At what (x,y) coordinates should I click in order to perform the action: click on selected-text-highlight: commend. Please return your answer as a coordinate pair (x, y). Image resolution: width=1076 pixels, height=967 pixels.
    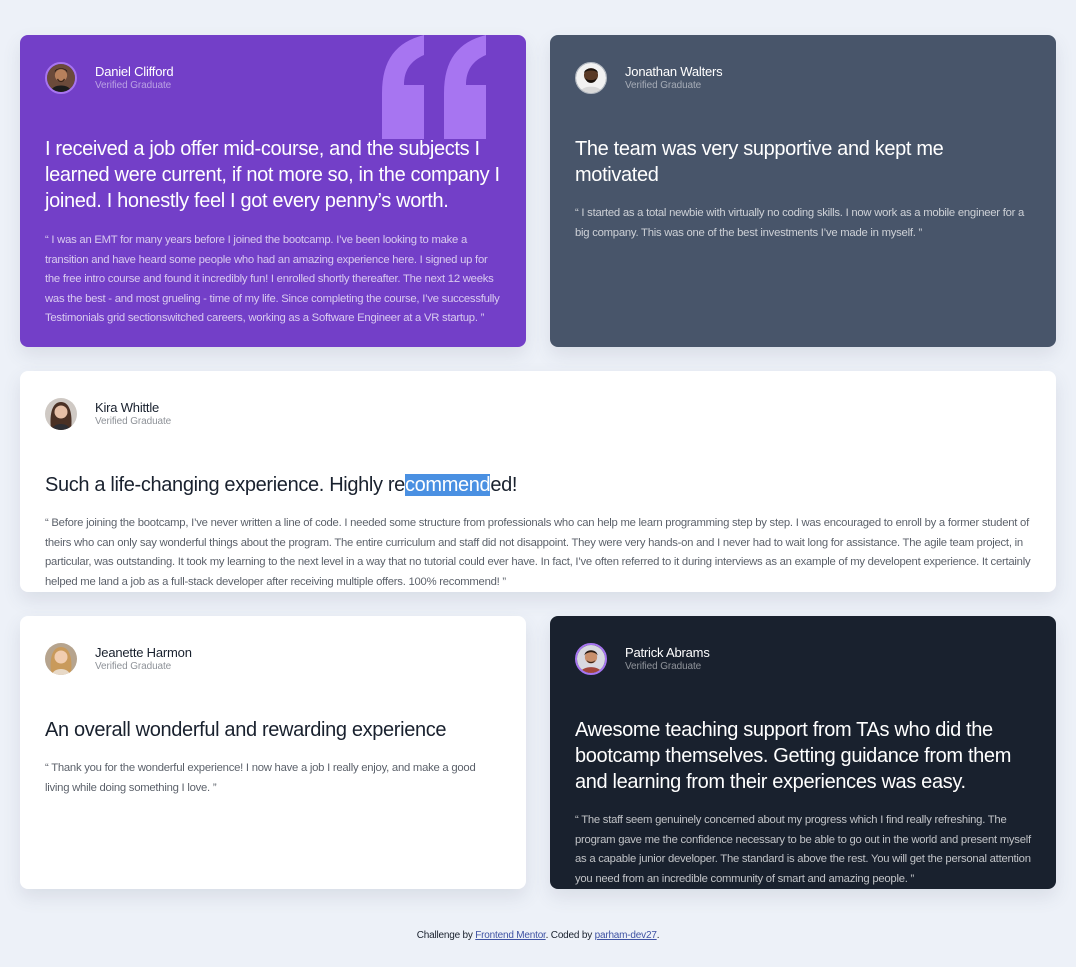
    Looking at the image, I should click on (447, 485).